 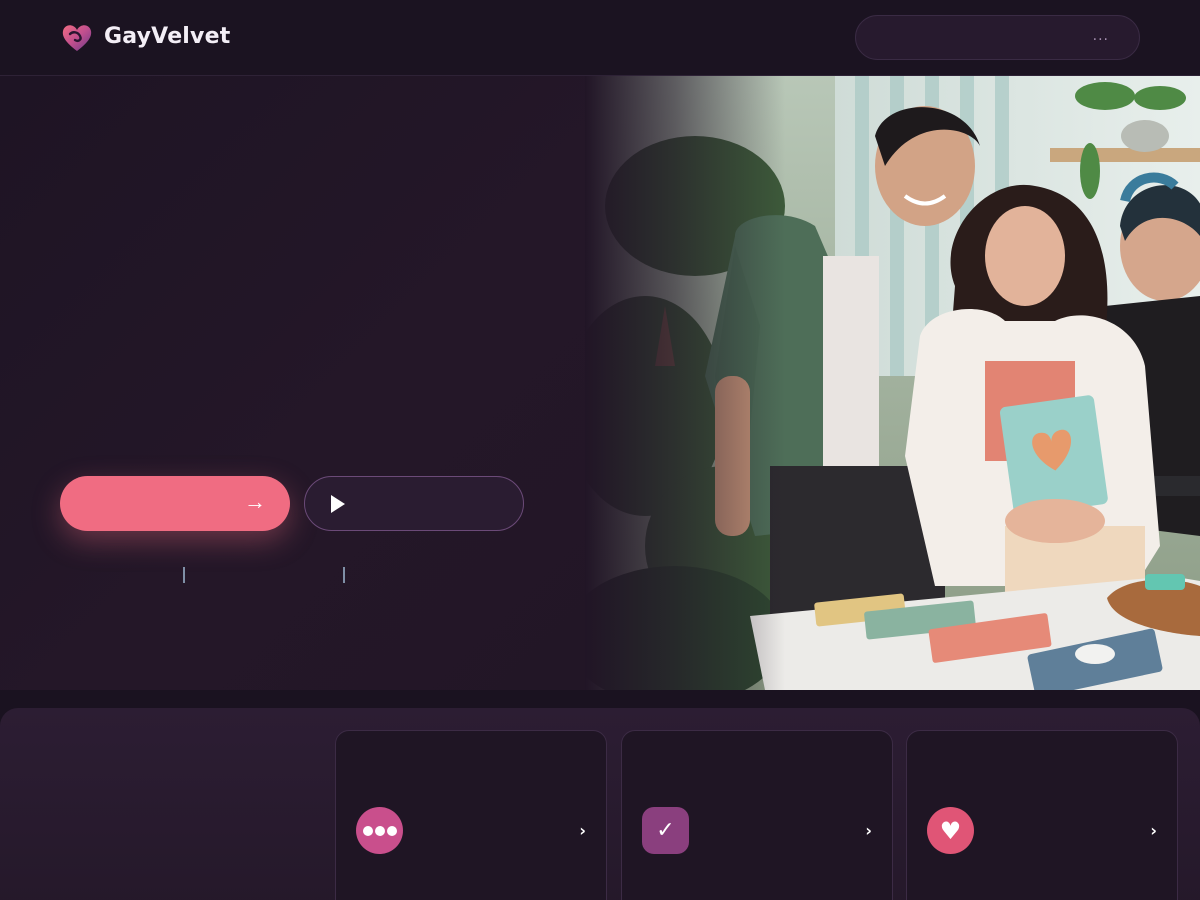 I want to click on heart-icon: ♥, so click(x=950, y=830).